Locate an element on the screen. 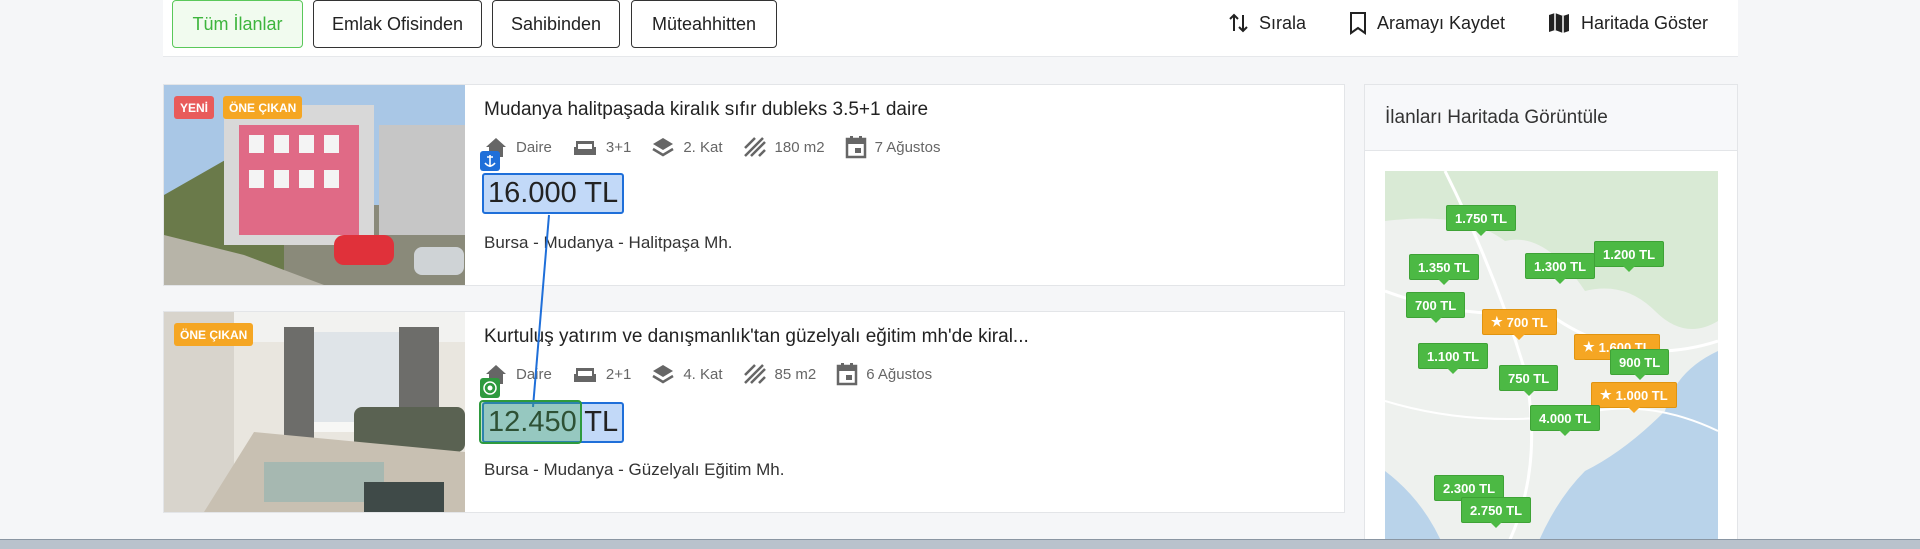 This screenshot has height=549, width=1920. map-price-pin: 700 TL is located at coordinates (1436, 307).